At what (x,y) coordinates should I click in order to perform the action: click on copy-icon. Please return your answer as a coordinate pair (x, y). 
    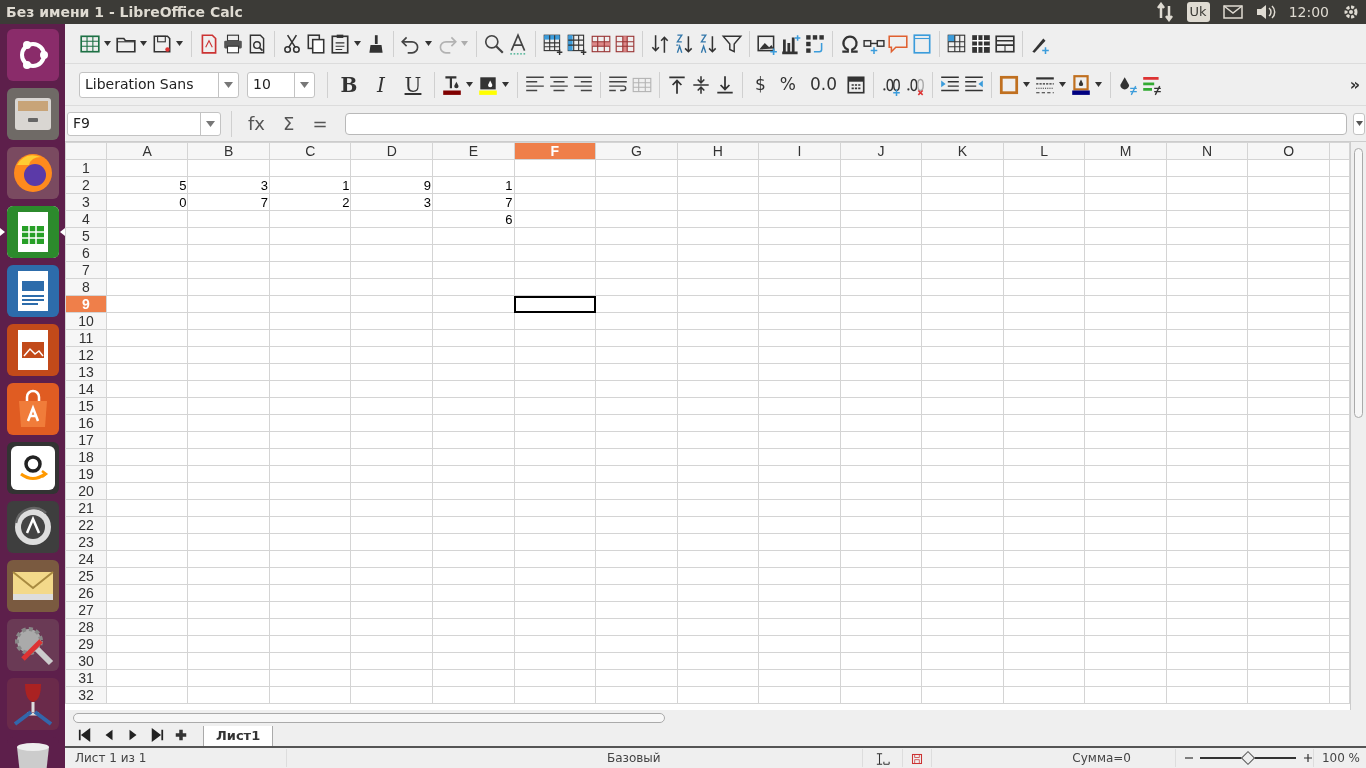
    Looking at the image, I should click on (316, 43).